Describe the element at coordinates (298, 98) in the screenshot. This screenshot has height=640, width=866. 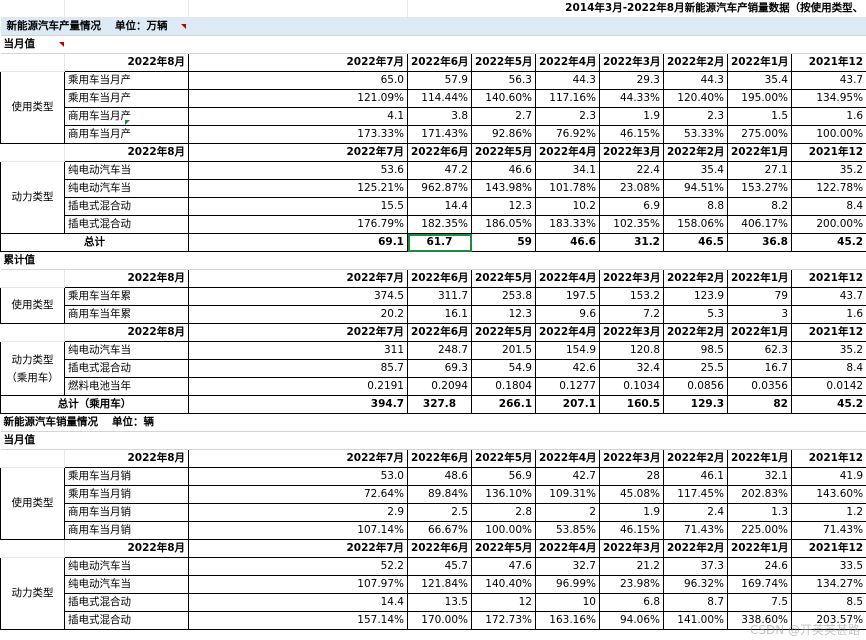
I see `value-cell: 121.09%` at that location.